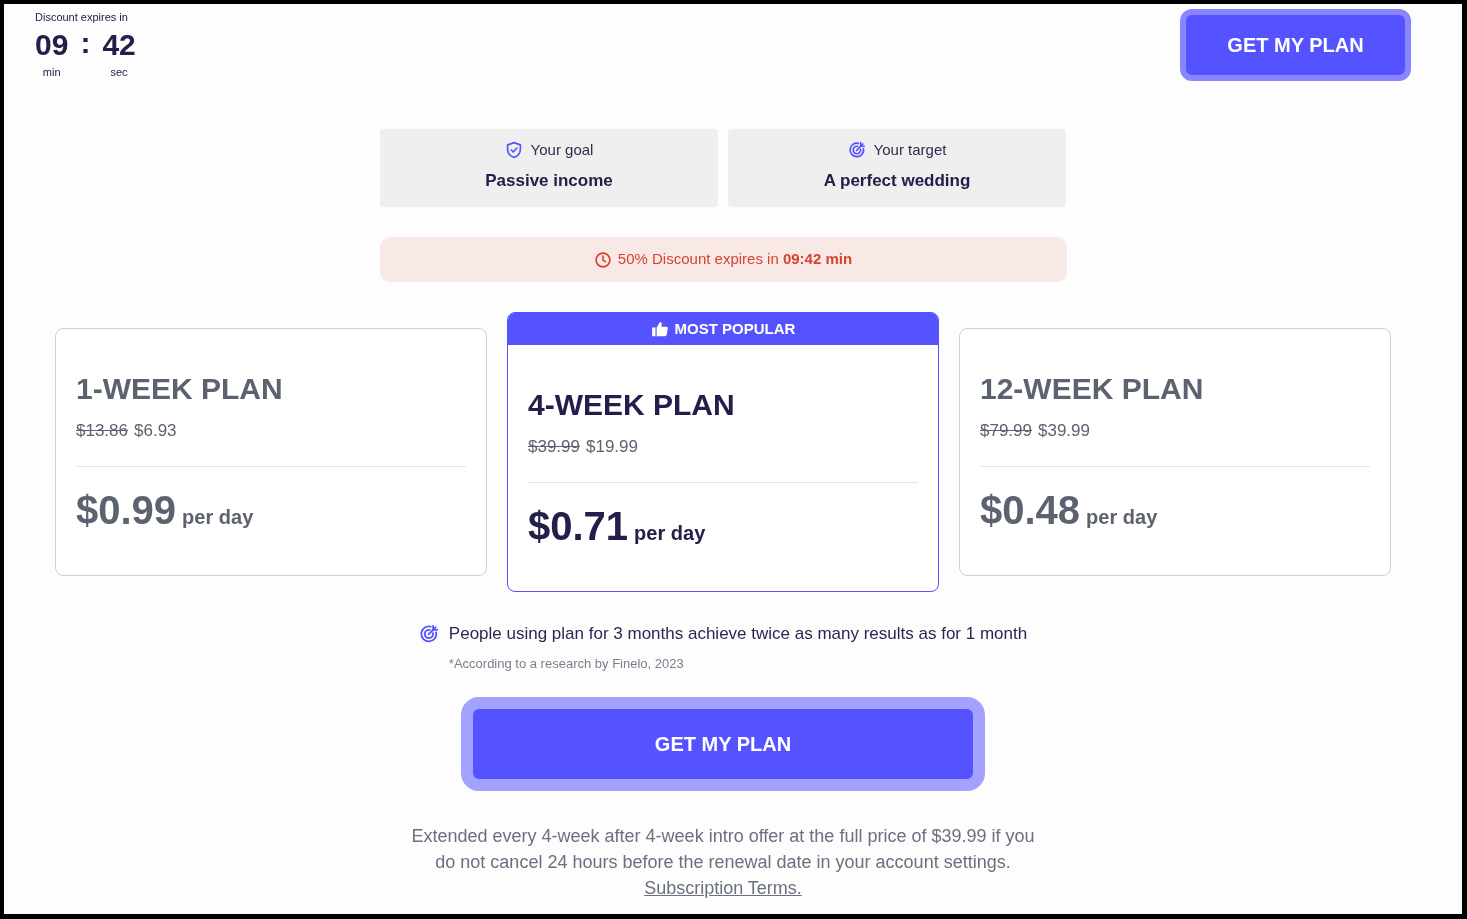 This screenshot has width=1467, height=919. I want to click on daily-price: $0.48, so click(1030, 510).